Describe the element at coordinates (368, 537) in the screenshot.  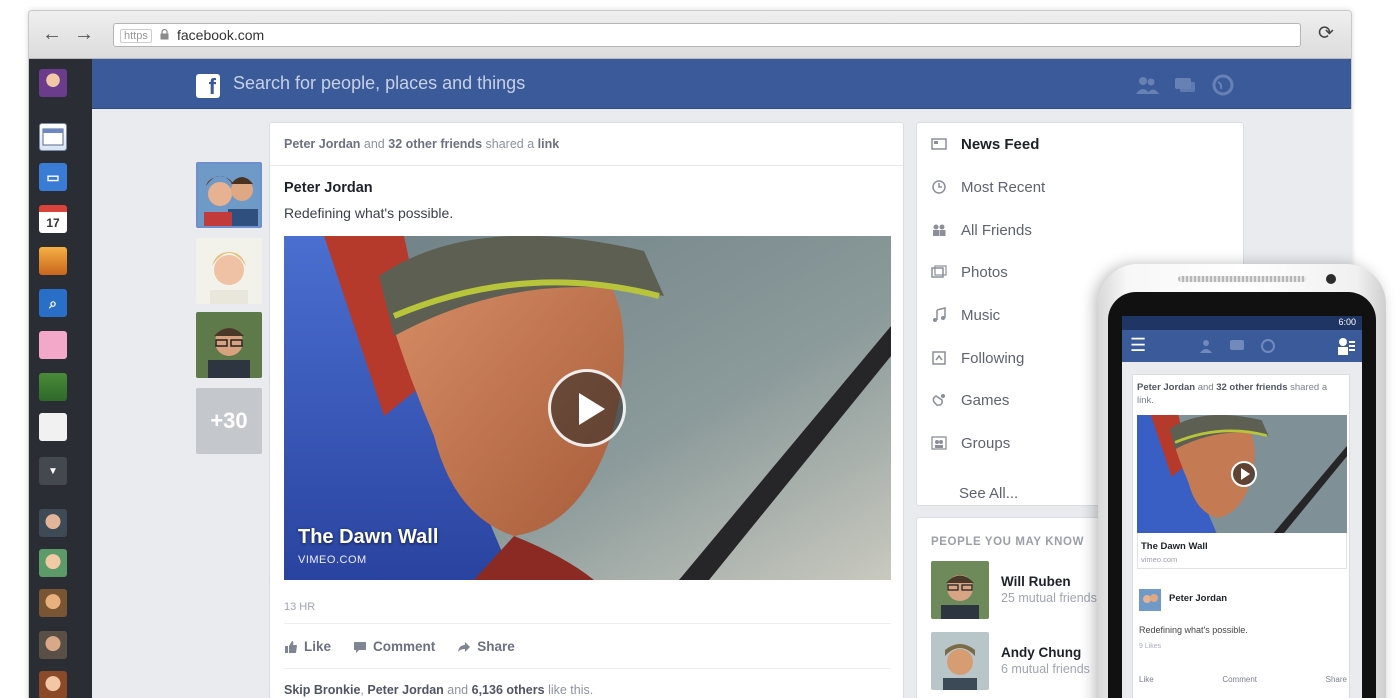
I see `video-title: The Dawn Wall` at that location.